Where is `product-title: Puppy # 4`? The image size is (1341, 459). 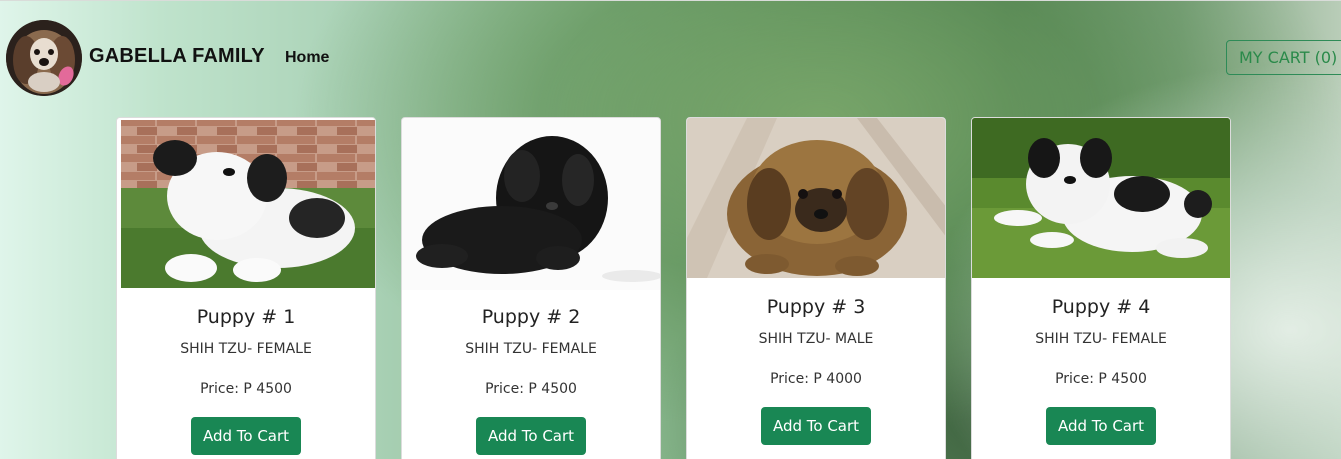
product-title: Puppy # 4 is located at coordinates (1101, 307).